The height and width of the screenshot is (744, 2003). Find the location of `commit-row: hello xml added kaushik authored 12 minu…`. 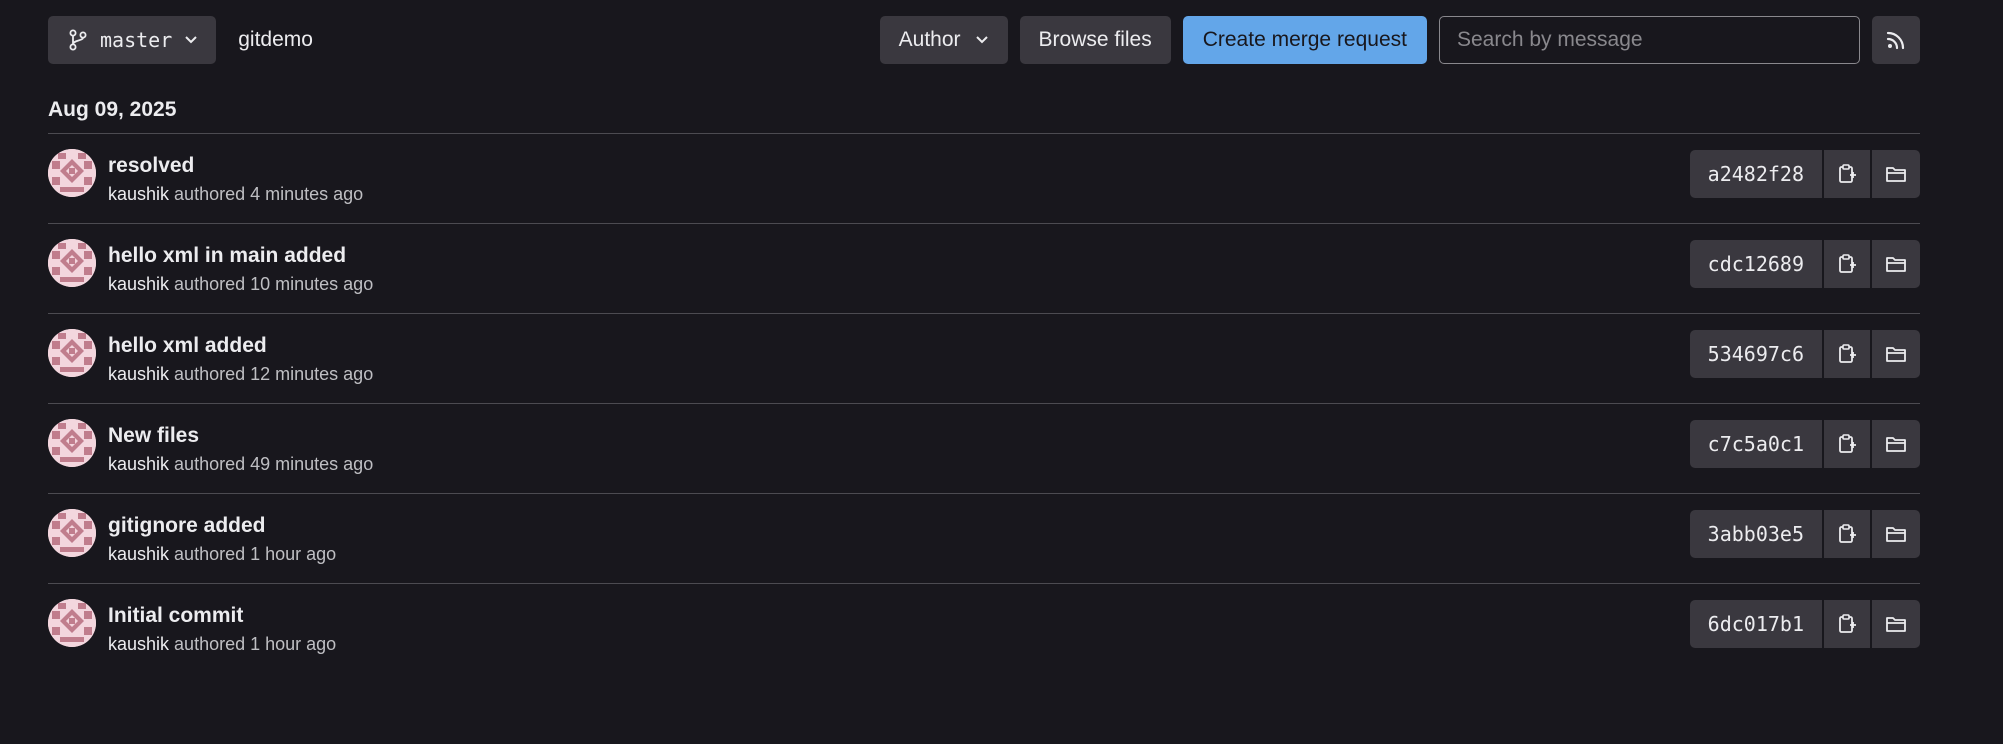

commit-row: hello xml added kaushik authored 12 minu… is located at coordinates (984, 359).